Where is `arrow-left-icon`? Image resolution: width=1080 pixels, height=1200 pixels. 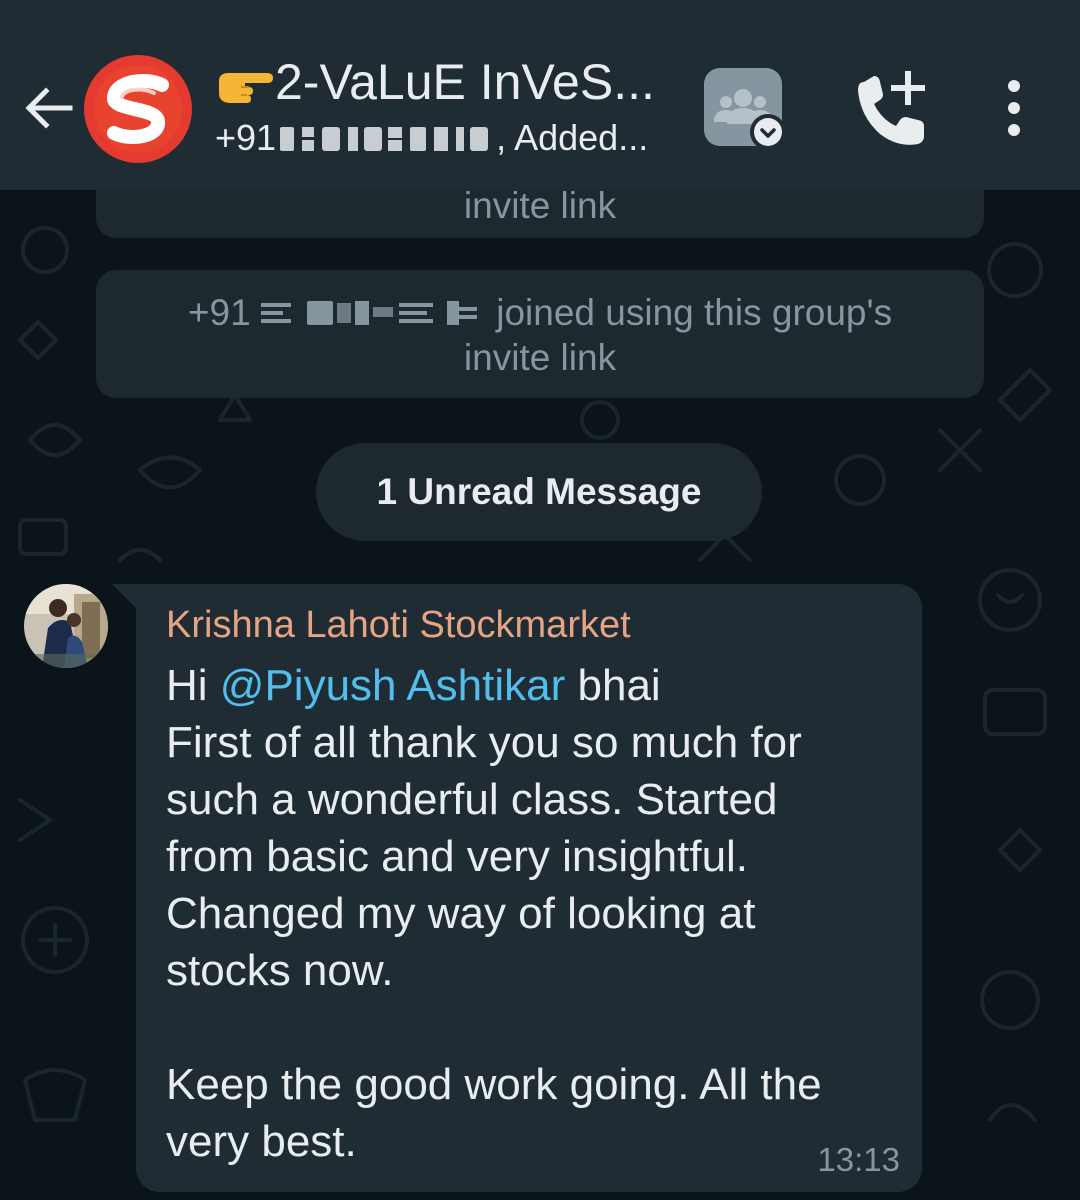 arrow-left-icon is located at coordinates (48, 108).